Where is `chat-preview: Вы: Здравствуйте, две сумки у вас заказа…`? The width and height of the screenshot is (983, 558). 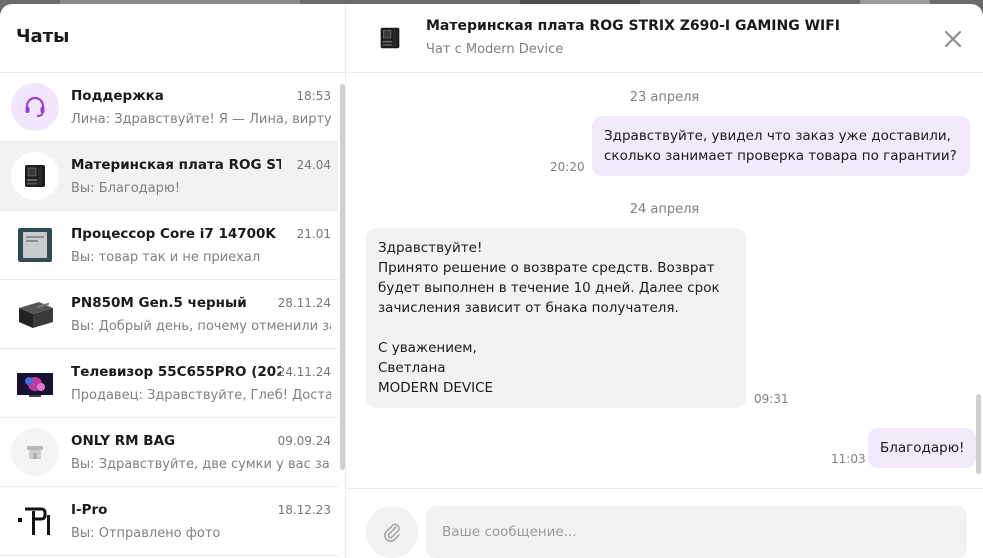
chat-preview: Вы: Здравствуйте, две сумки у вас заказа… is located at coordinates (201, 464).